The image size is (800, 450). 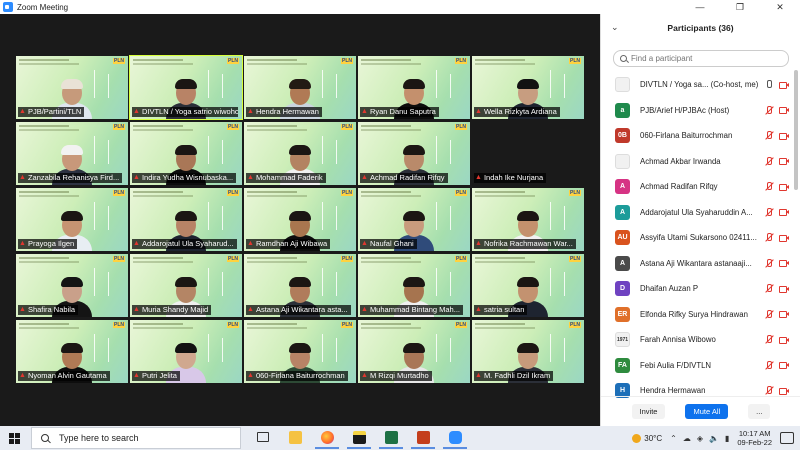 What do you see at coordinates (414, 219) in the screenshot?
I see `video-tile: PLN ▲ Naufal Ghani` at bounding box center [414, 219].